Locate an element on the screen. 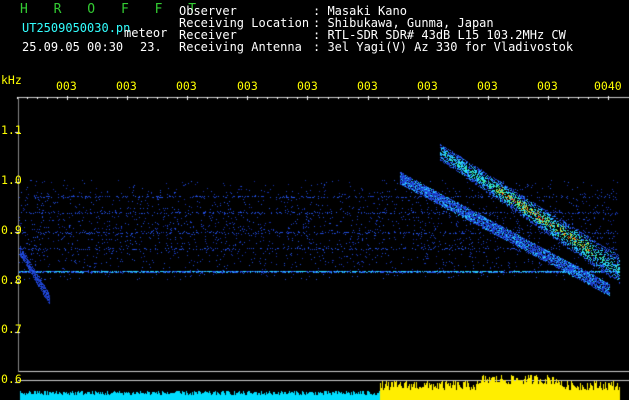  y-tick-label: 1.0 is located at coordinates (11, 180).